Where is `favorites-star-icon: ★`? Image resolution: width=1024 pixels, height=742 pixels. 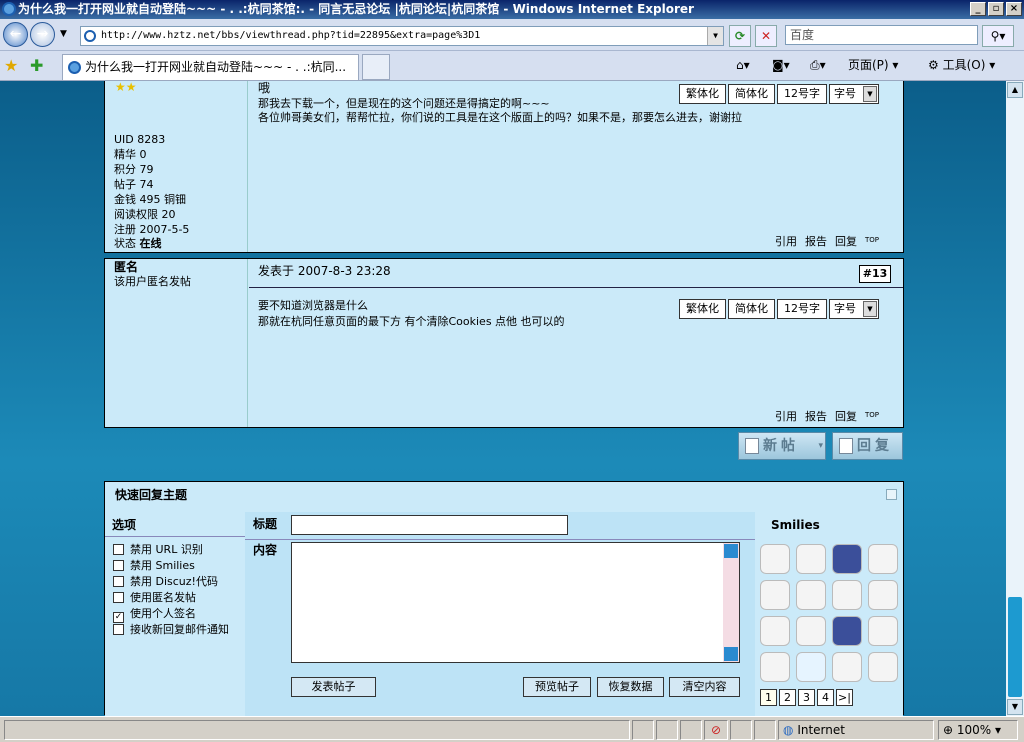 favorites-star-icon: ★ is located at coordinates (11, 65).